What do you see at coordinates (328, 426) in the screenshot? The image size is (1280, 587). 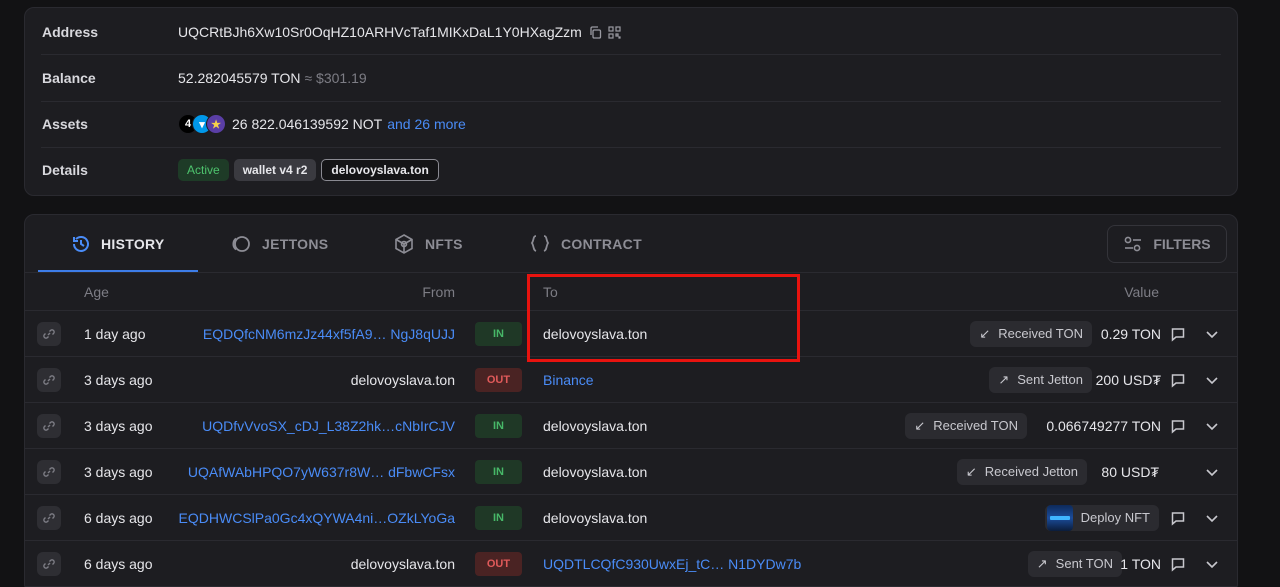 I see `row-from-link: UQDfvVvoSX_cDJ_L38Z2hk…cNbIrCJV` at bounding box center [328, 426].